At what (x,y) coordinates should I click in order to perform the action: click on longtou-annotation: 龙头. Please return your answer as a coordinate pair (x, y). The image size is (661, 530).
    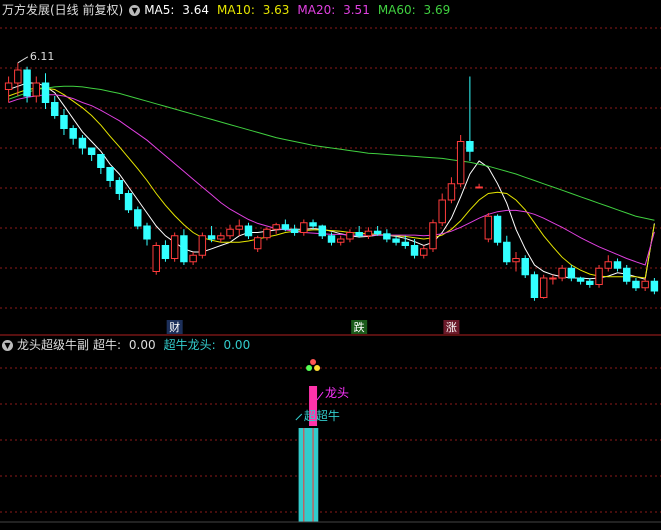
    Looking at the image, I should click on (337, 393).